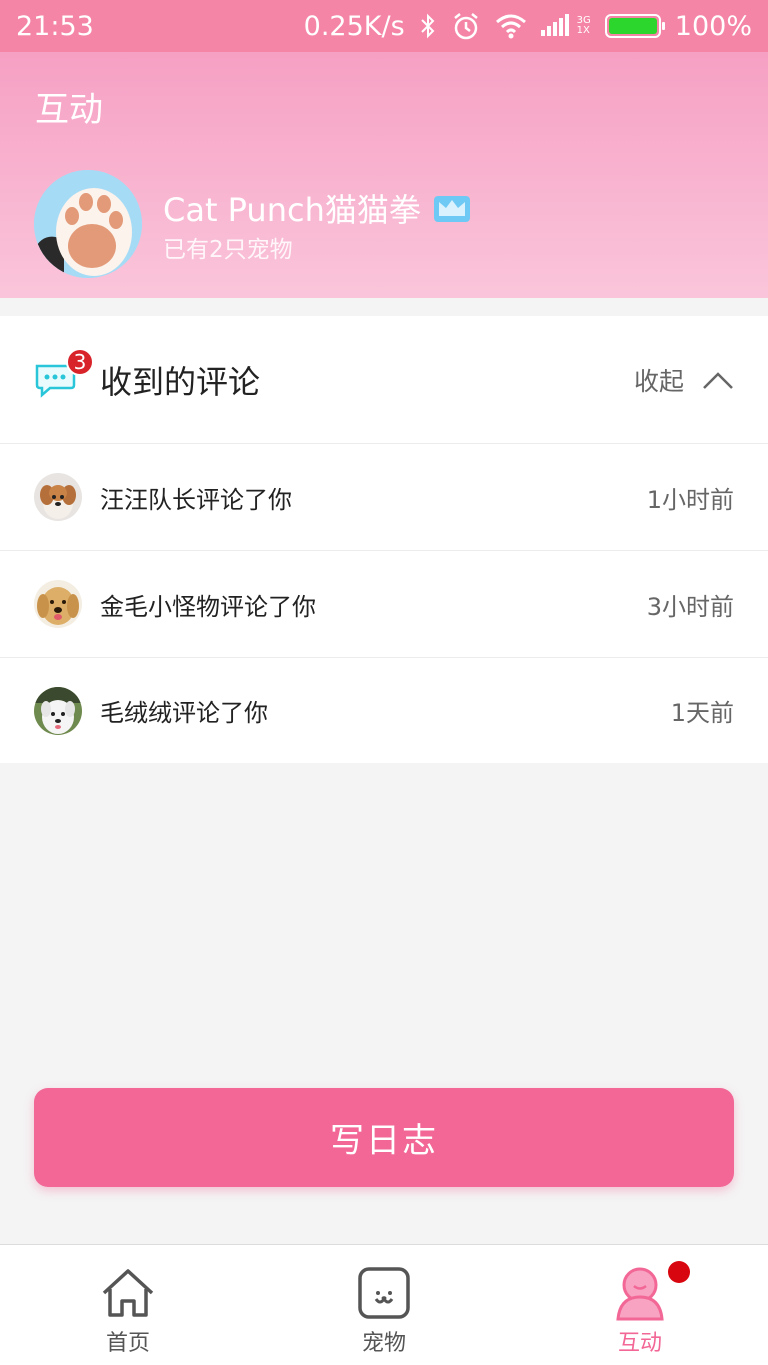  What do you see at coordinates (58, 710) in the screenshot?
I see `white-dog-avatar` at bounding box center [58, 710].